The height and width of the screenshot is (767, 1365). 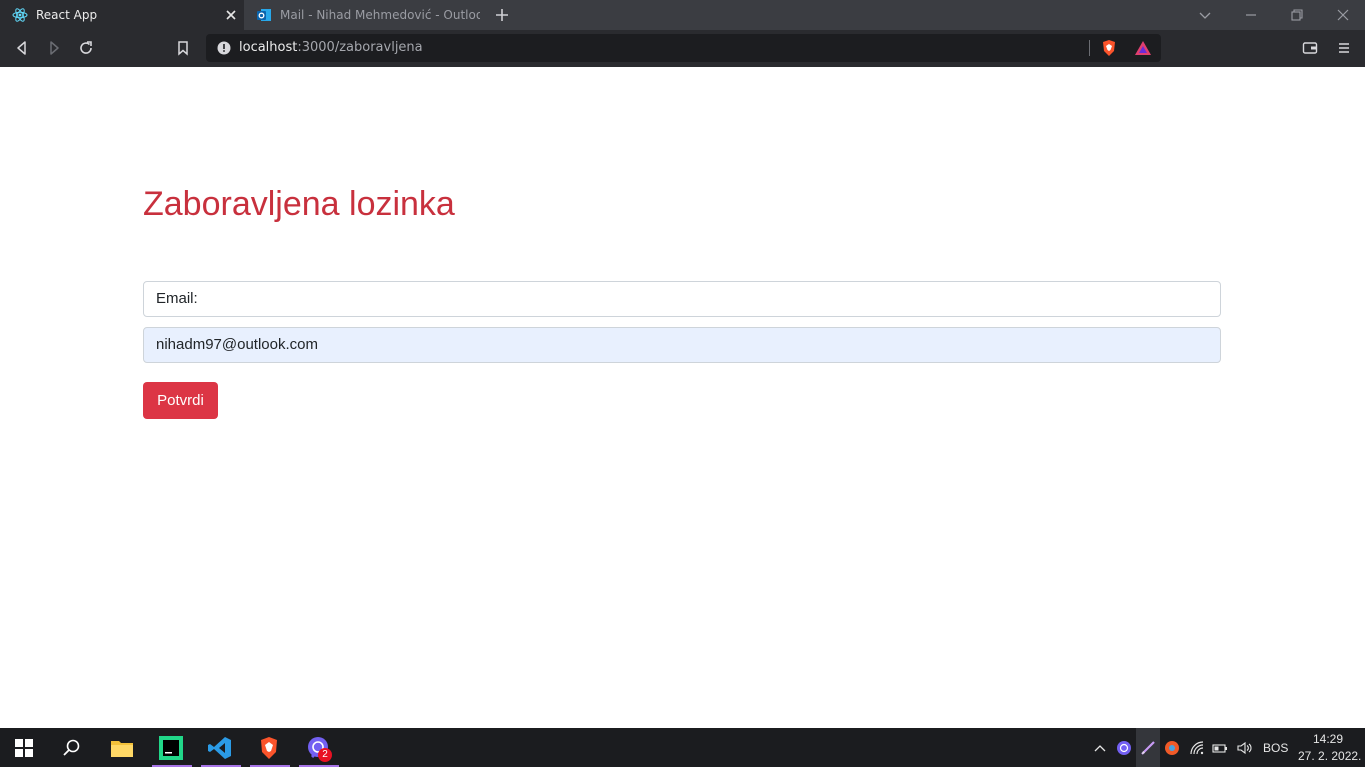 I want to click on email-label: Email:, so click(x=682, y=299).